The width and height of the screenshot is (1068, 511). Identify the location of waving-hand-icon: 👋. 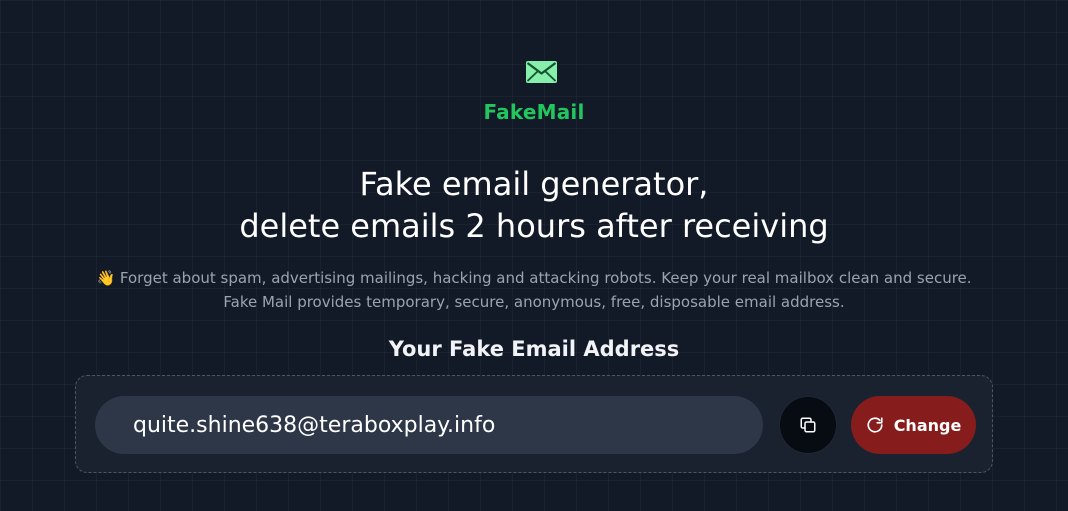
(106, 278).